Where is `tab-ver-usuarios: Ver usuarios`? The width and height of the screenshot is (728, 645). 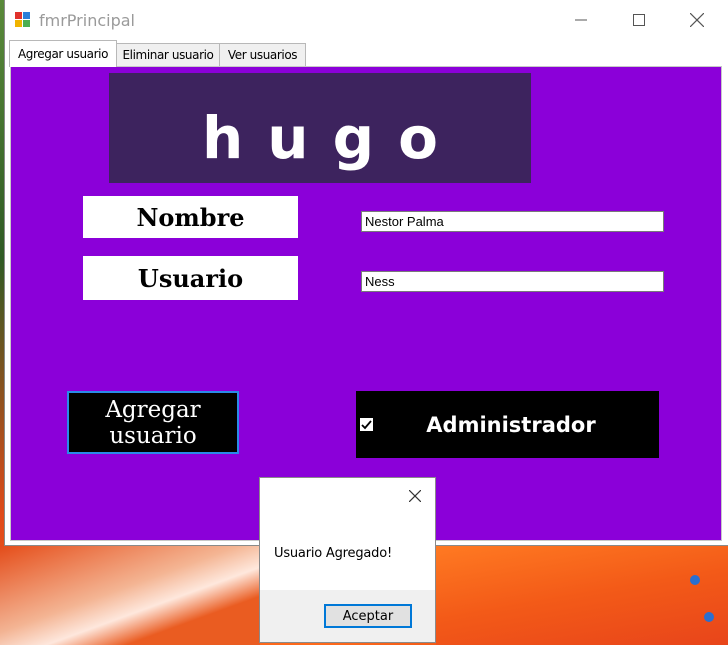 tab-ver-usuarios: Ver usuarios is located at coordinates (262, 54).